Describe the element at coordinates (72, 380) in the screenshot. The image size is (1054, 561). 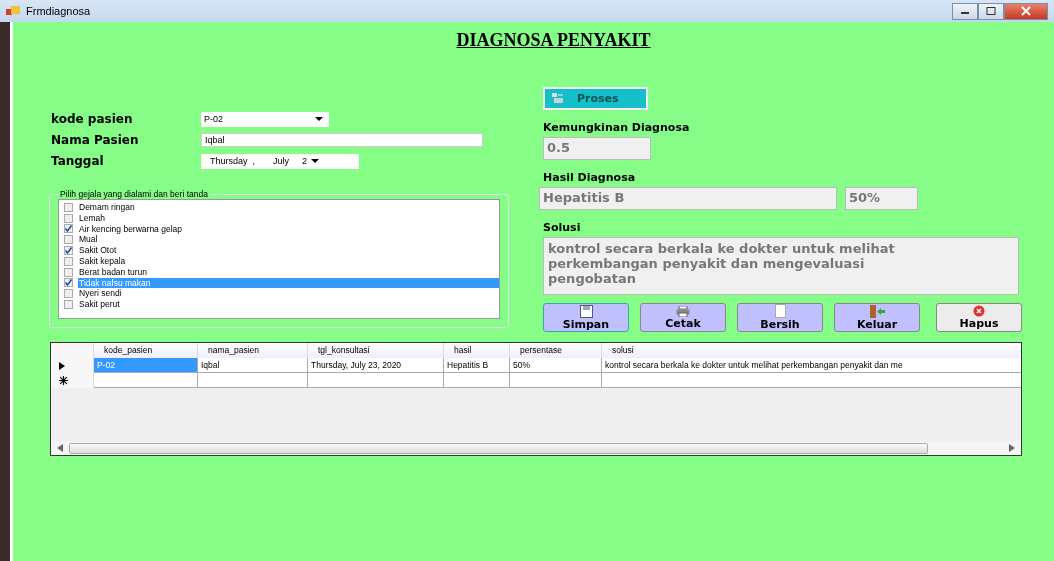
I see `row-header` at that location.